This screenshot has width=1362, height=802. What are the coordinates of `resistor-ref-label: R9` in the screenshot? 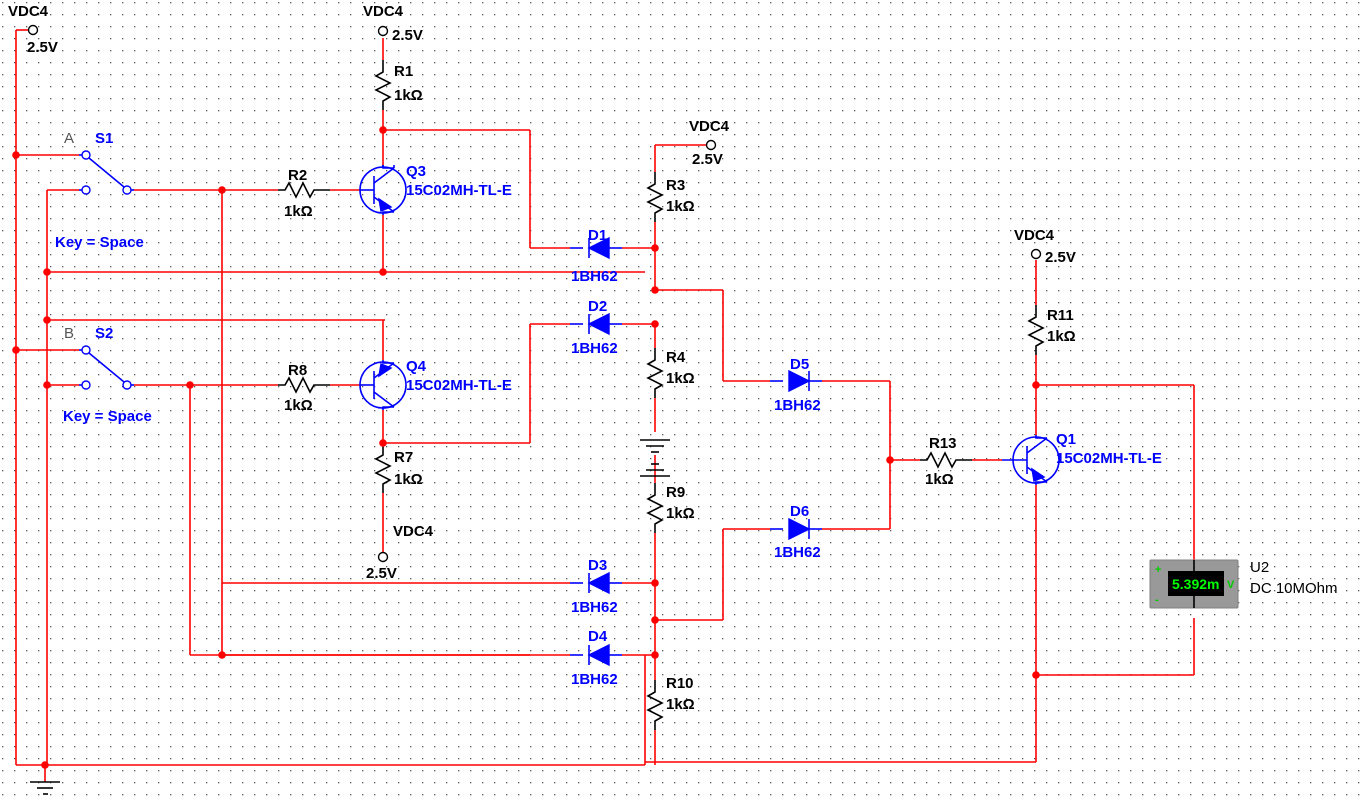 It's located at (675, 492).